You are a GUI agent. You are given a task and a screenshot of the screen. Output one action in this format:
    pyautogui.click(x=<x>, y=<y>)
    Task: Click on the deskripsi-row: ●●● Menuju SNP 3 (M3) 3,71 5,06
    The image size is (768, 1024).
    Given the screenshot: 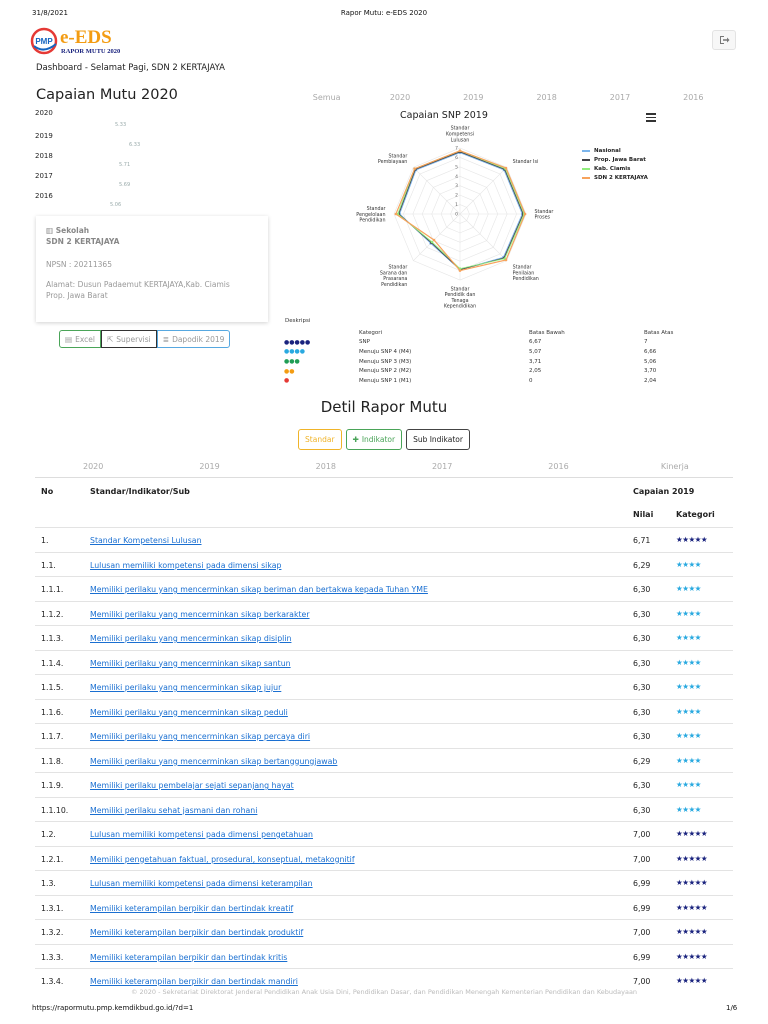 What is the action you would take?
    pyautogui.click(x=507, y=362)
    